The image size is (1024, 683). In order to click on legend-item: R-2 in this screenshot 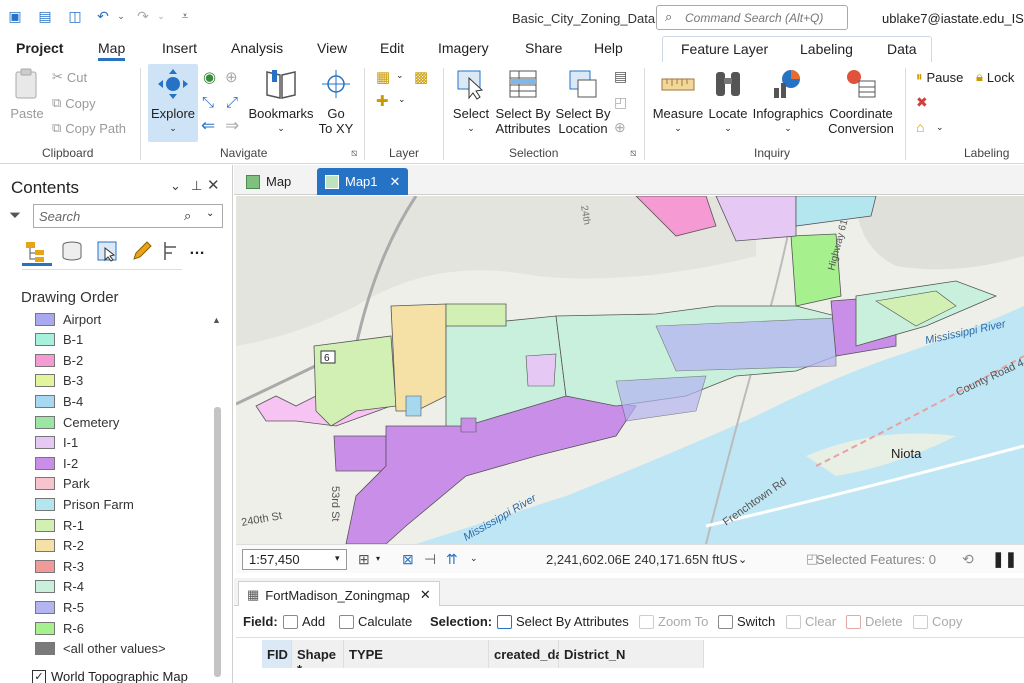, I will do `click(59, 546)`.